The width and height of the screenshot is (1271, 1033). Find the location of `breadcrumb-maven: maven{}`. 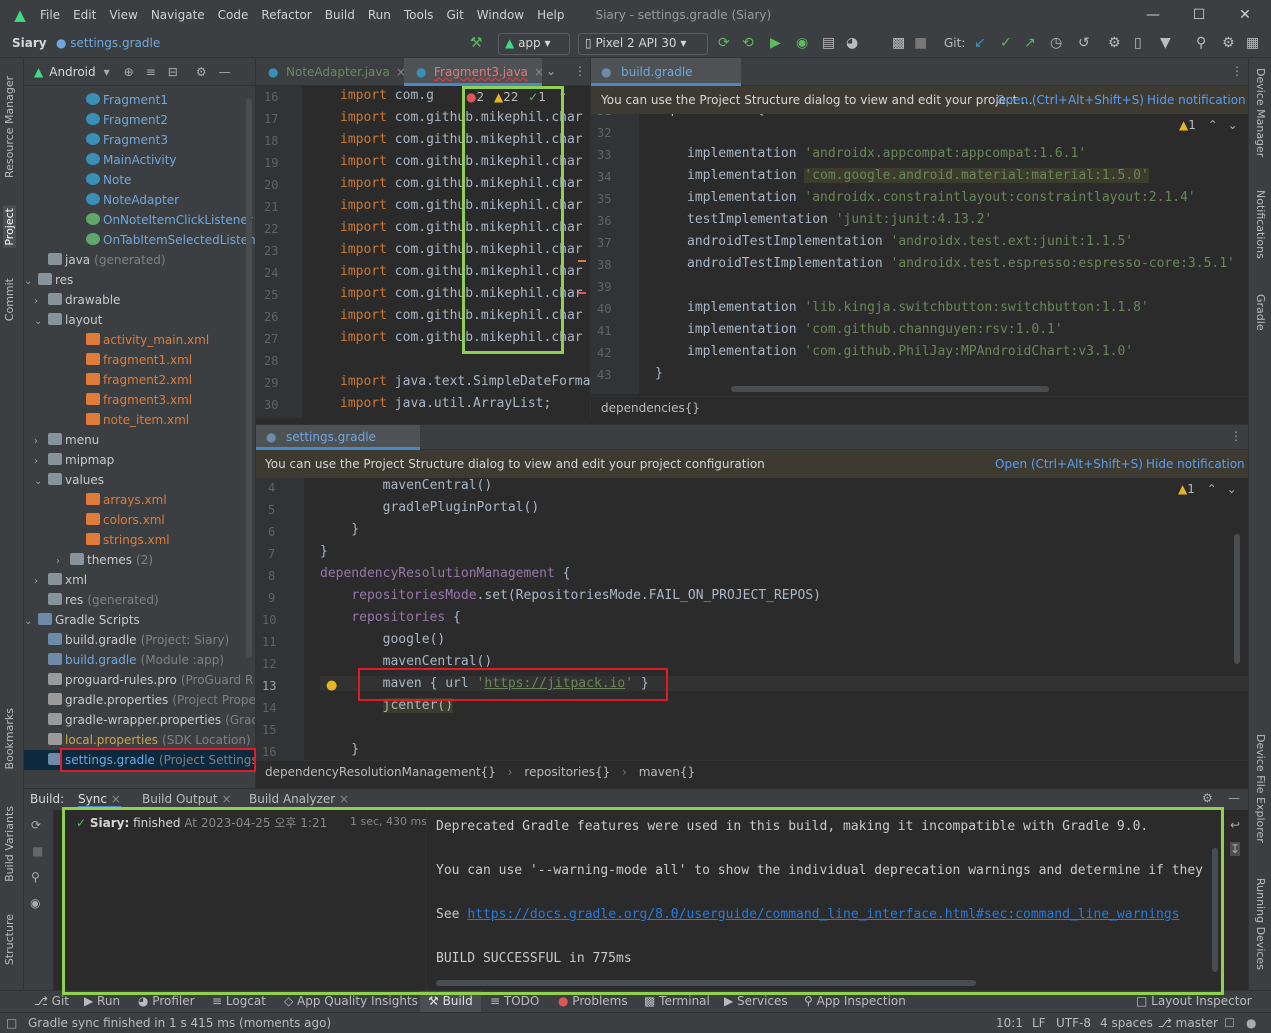

breadcrumb-maven: maven{} is located at coordinates (667, 772).